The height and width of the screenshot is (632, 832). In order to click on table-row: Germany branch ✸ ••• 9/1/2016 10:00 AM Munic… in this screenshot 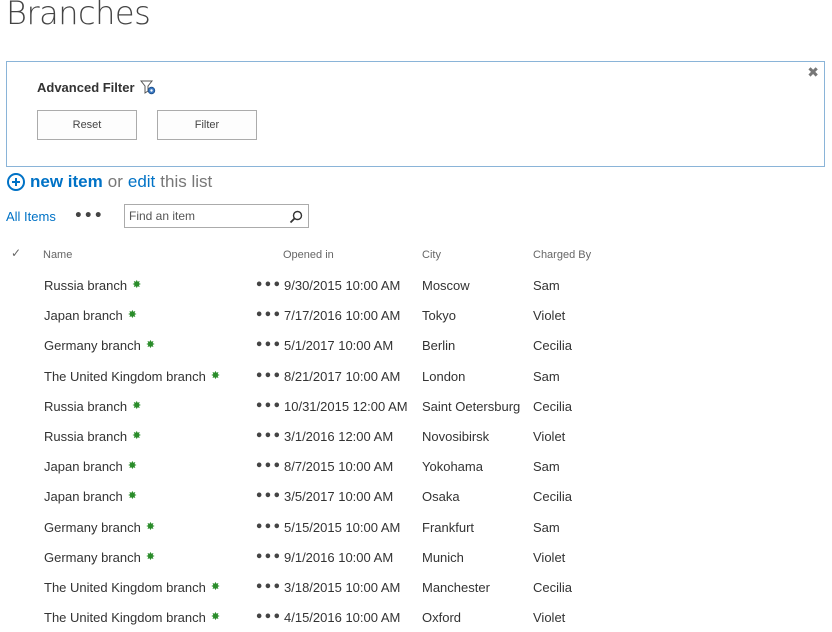, I will do `click(416, 557)`.